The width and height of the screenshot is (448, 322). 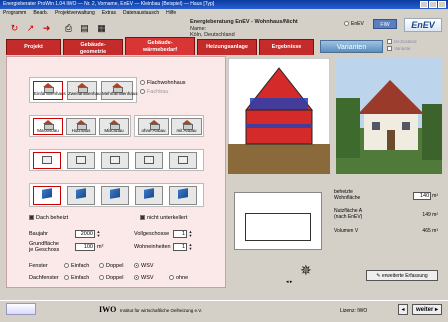 I want to click on menu-datenaustausch: Datenaustausch, so click(x=141, y=13).